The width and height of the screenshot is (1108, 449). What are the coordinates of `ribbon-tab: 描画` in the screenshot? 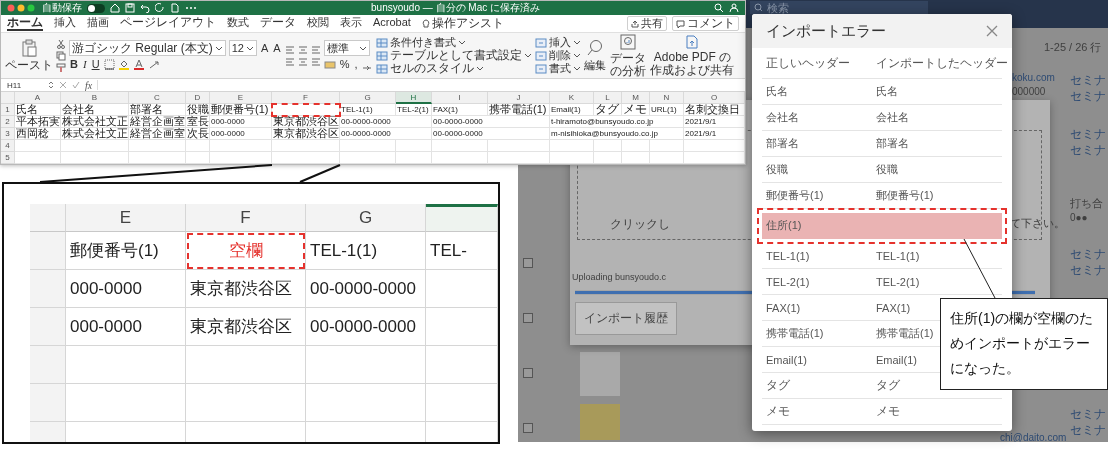 It's located at (98, 23).